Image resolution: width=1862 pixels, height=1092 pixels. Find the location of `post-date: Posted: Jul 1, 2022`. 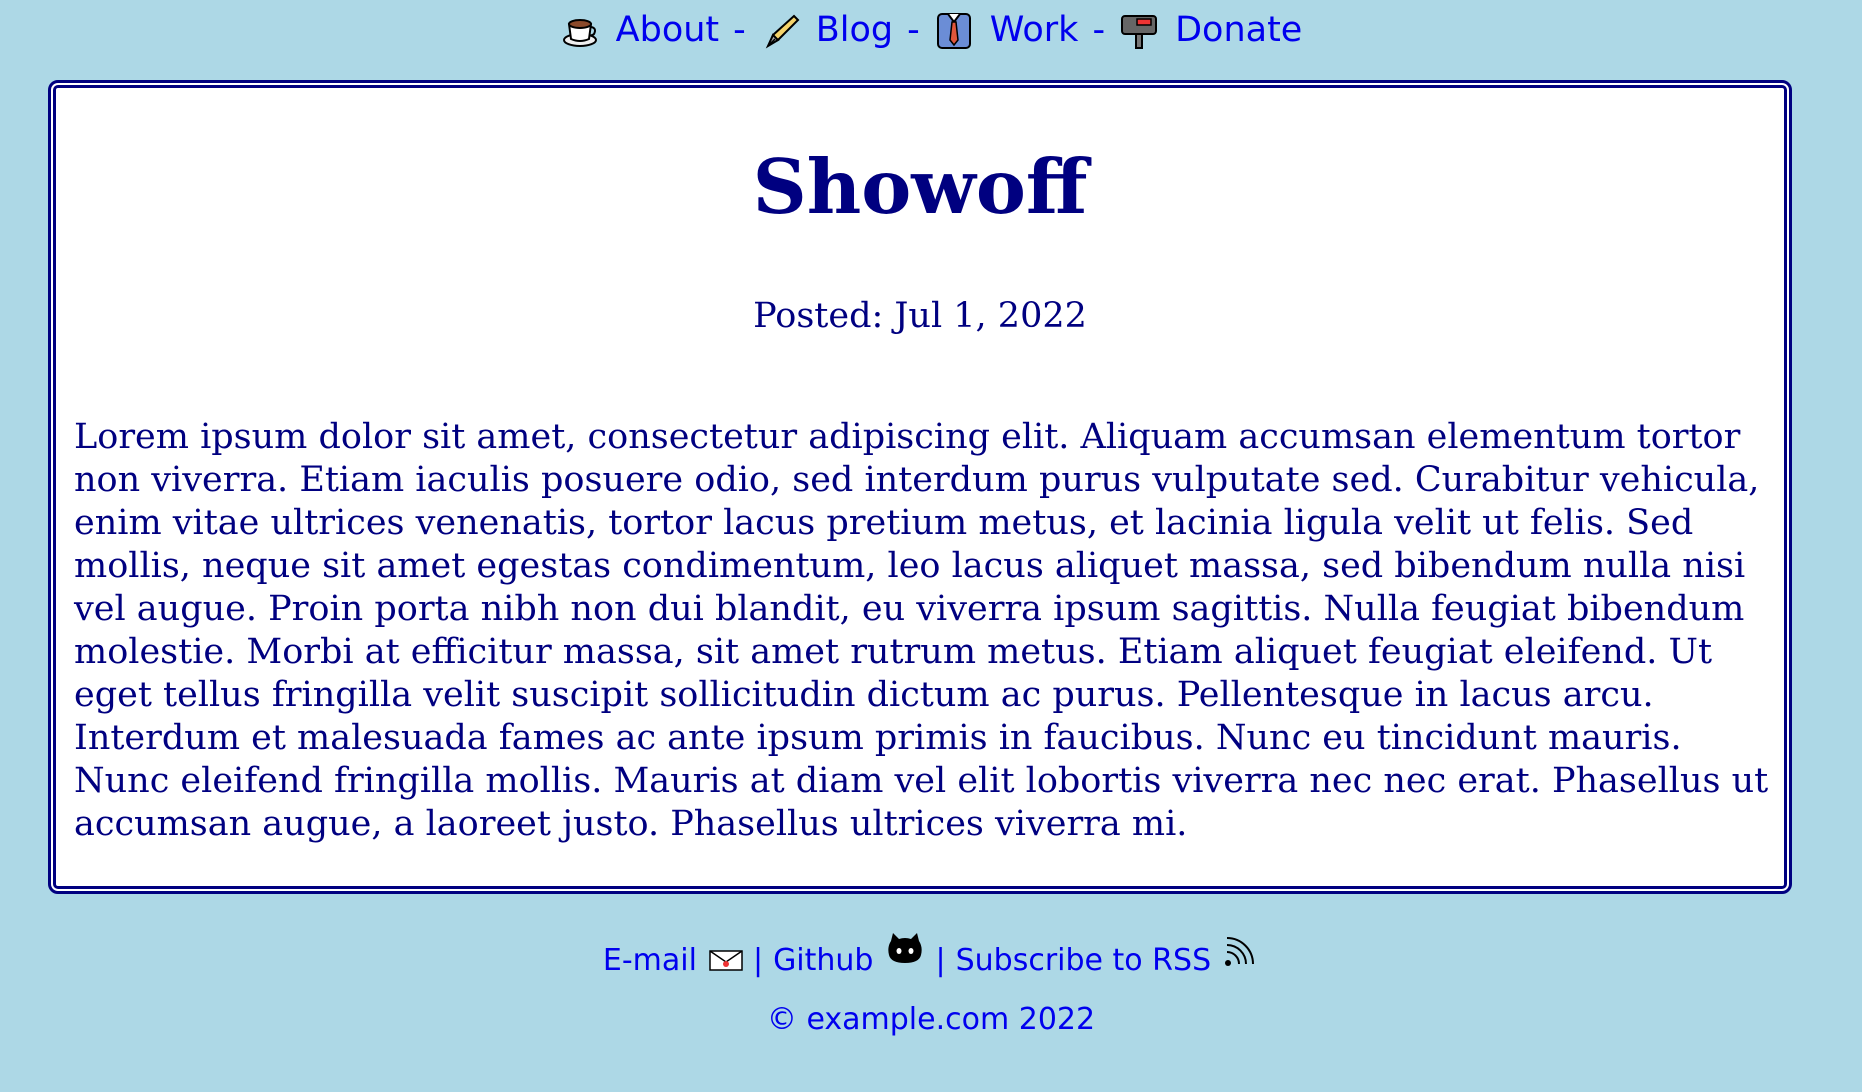

post-date: Posted: Jul 1, 2022 is located at coordinates (920, 316).